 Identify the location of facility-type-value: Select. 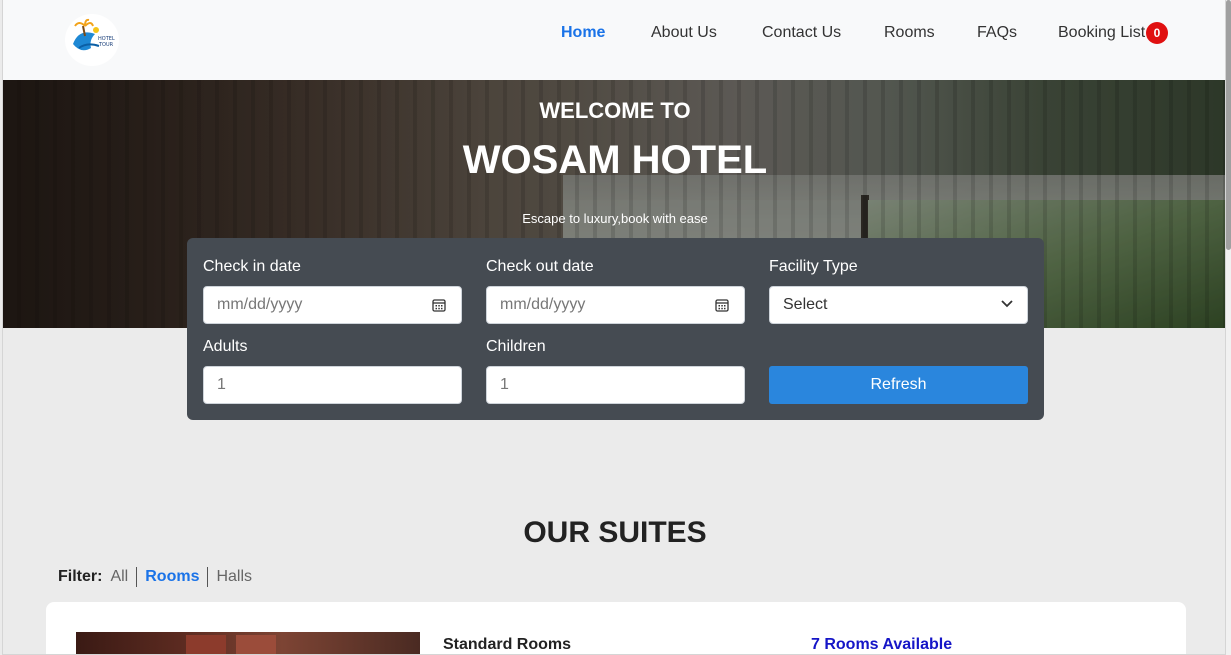
(805, 304).